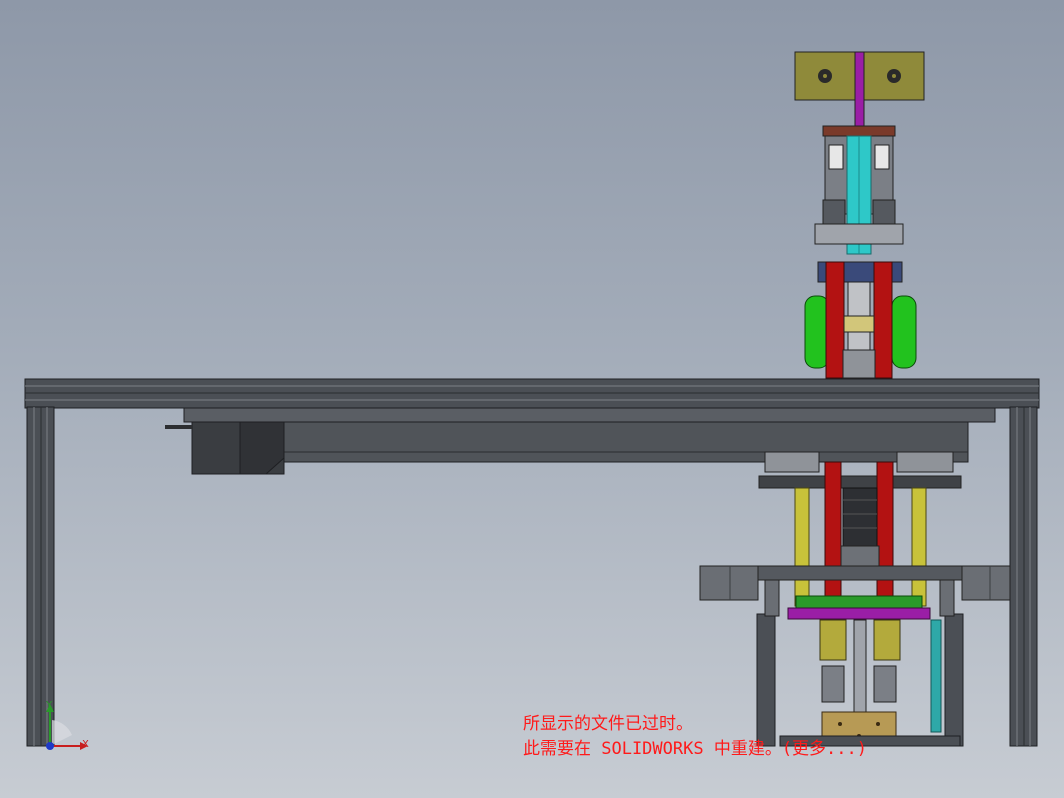 The width and height of the screenshot is (1064, 798). I want to click on triad-x-label: X, so click(85, 744).